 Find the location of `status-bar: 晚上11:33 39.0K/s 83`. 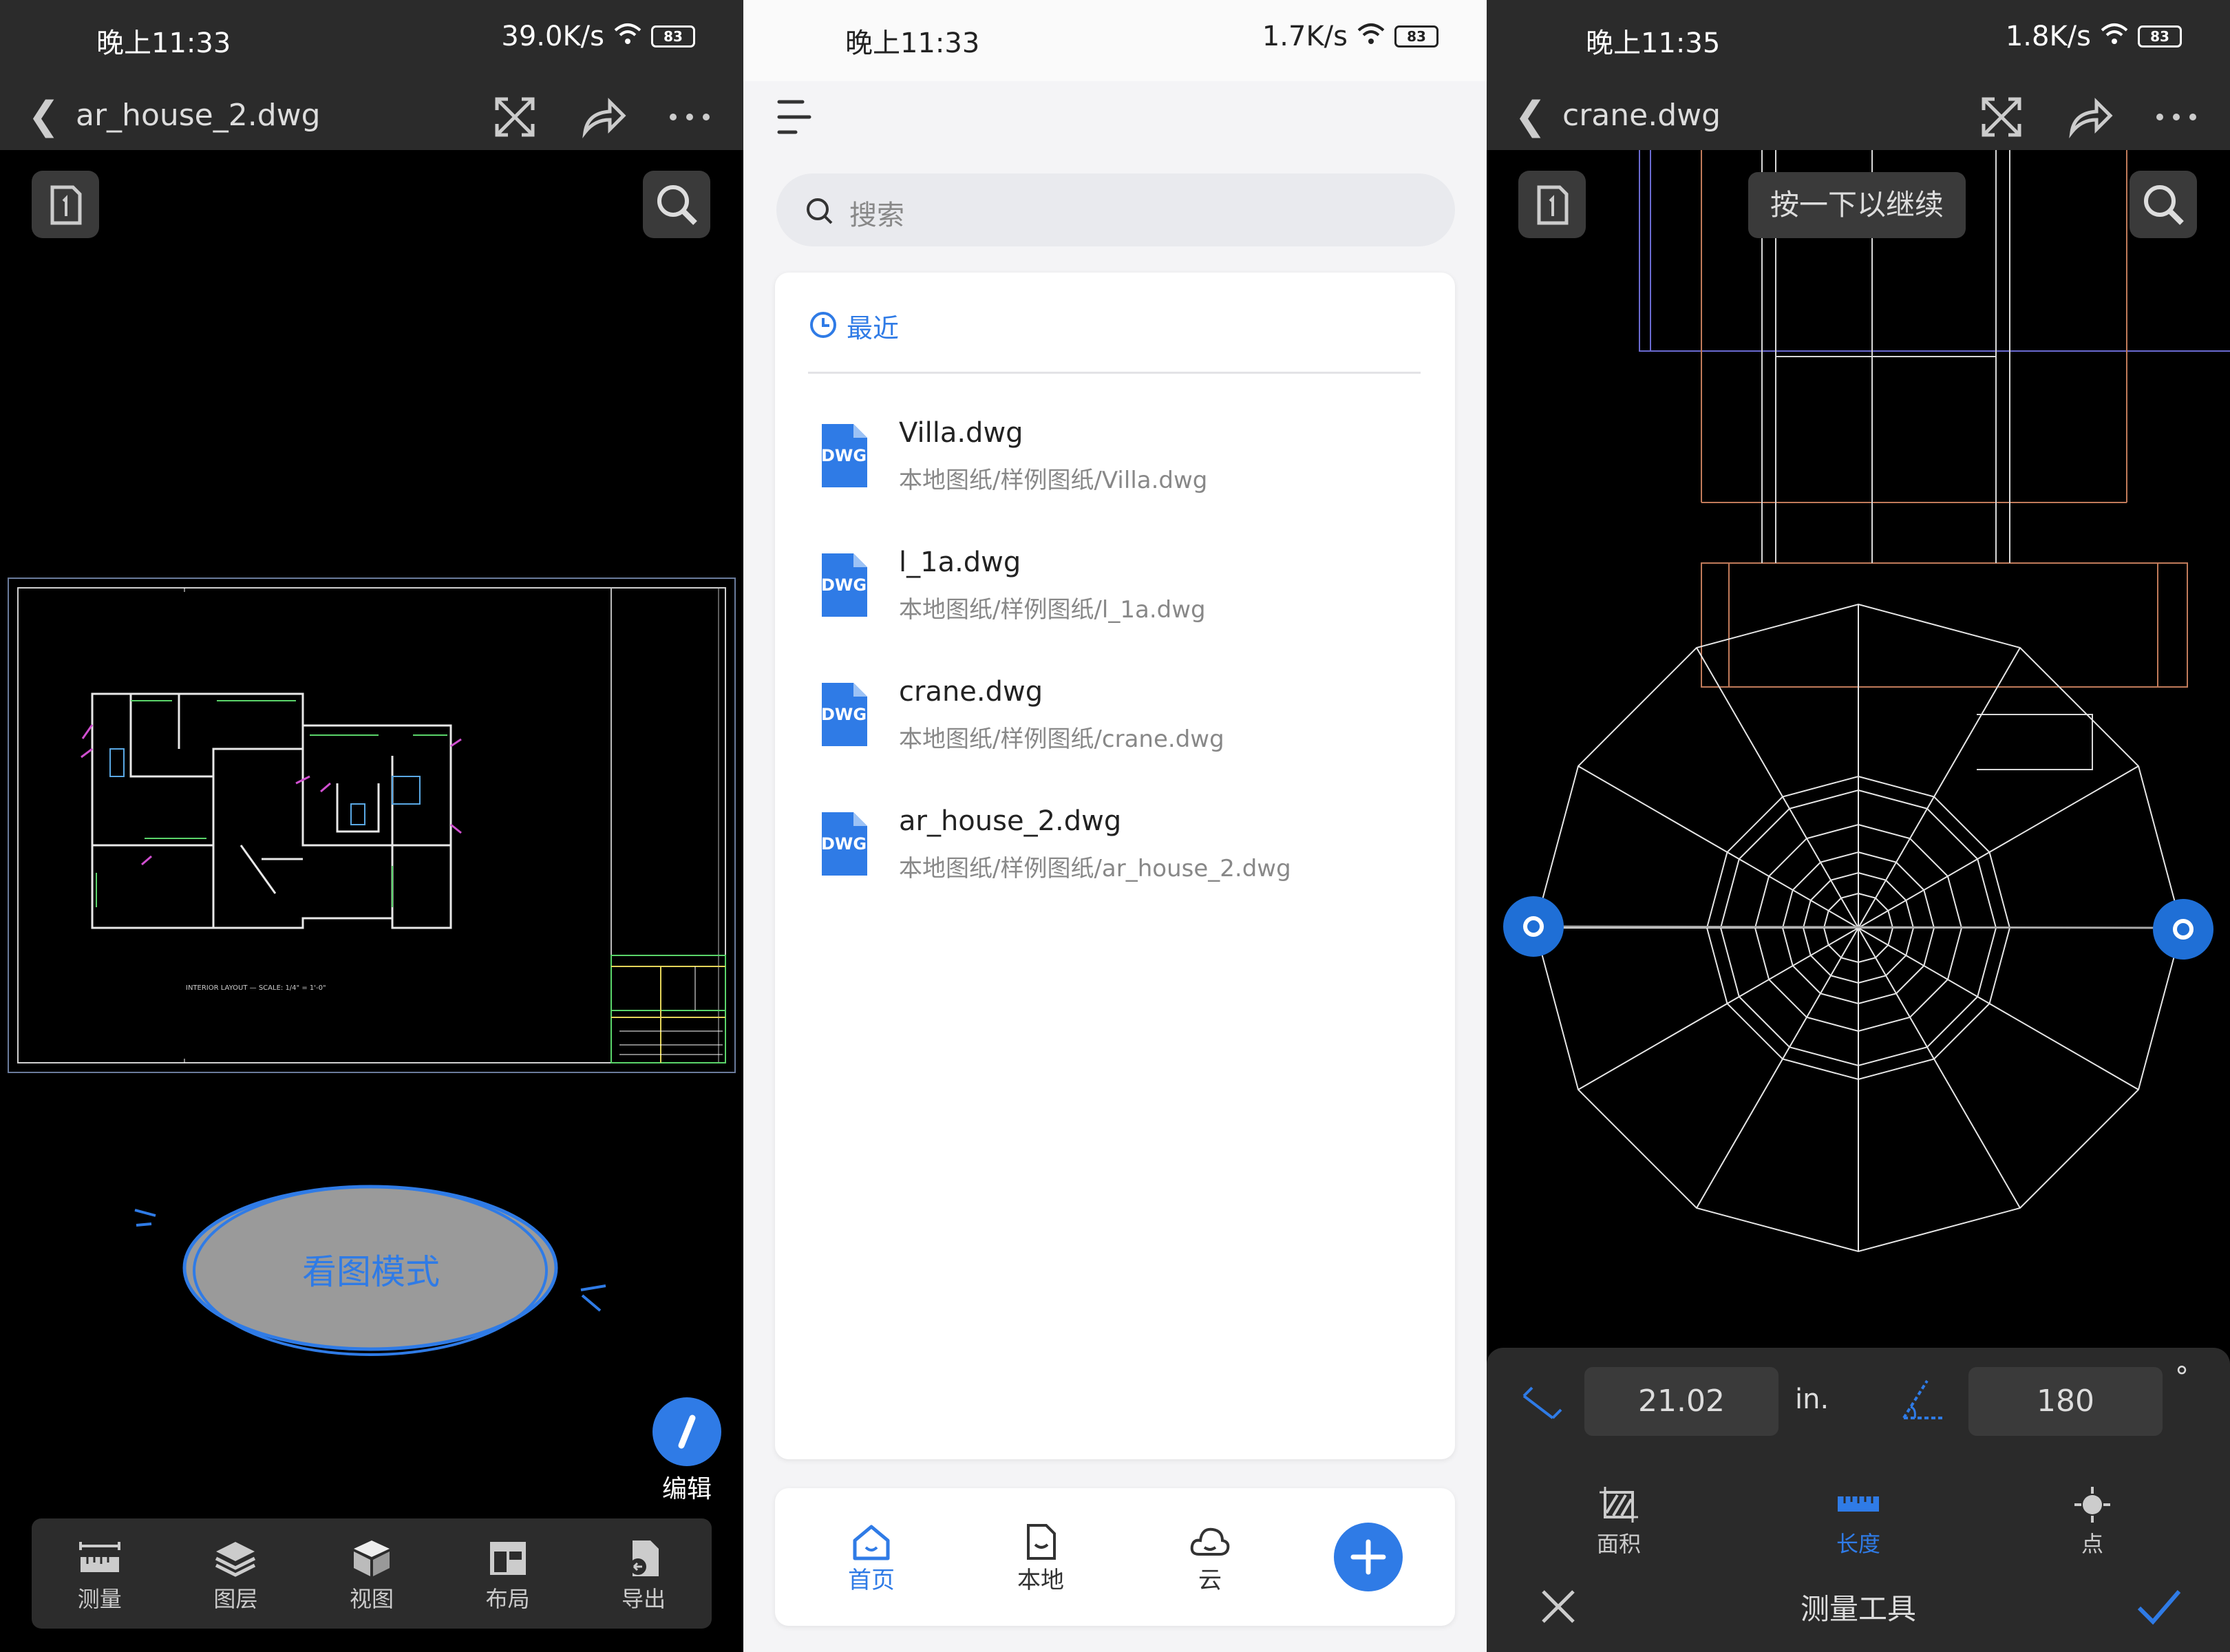

status-bar: 晚上11:33 39.0K/s 83 is located at coordinates (371, 40).